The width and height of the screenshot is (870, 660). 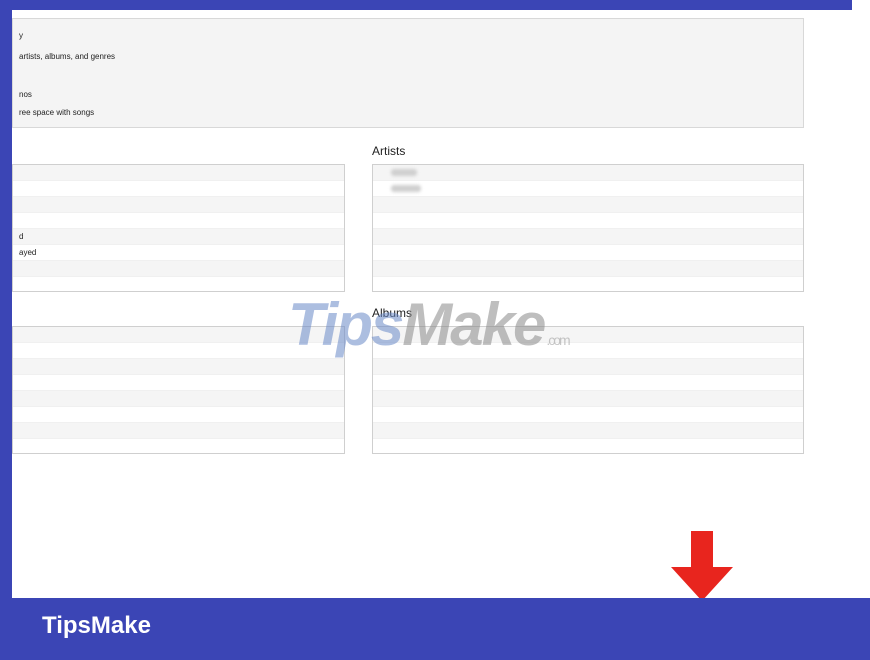 What do you see at coordinates (178, 237) in the screenshot?
I see `list-item: d` at bounding box center [178, 237].